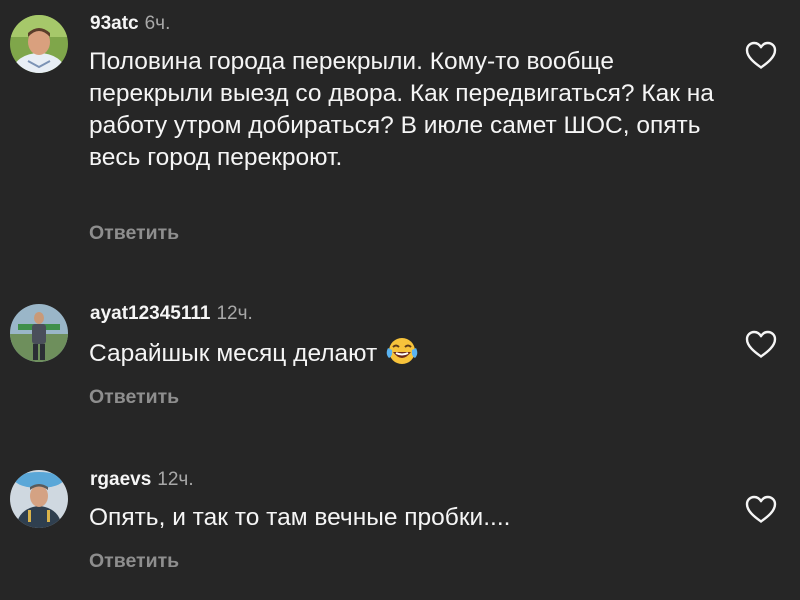 Image resolution: width=800 pixels, height=600 pixels. I want to click on face-with-tears-of-joy-icon, so click(402, 351).